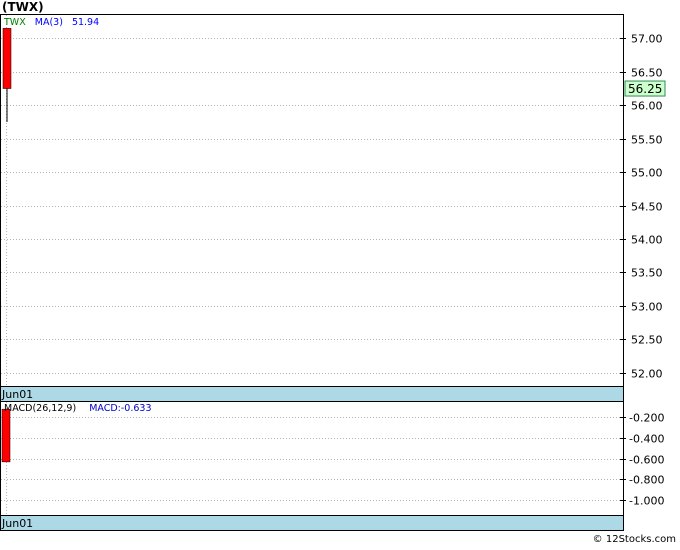  I want to click on macd-y-tick-label: -0.400, so click(646, 439).